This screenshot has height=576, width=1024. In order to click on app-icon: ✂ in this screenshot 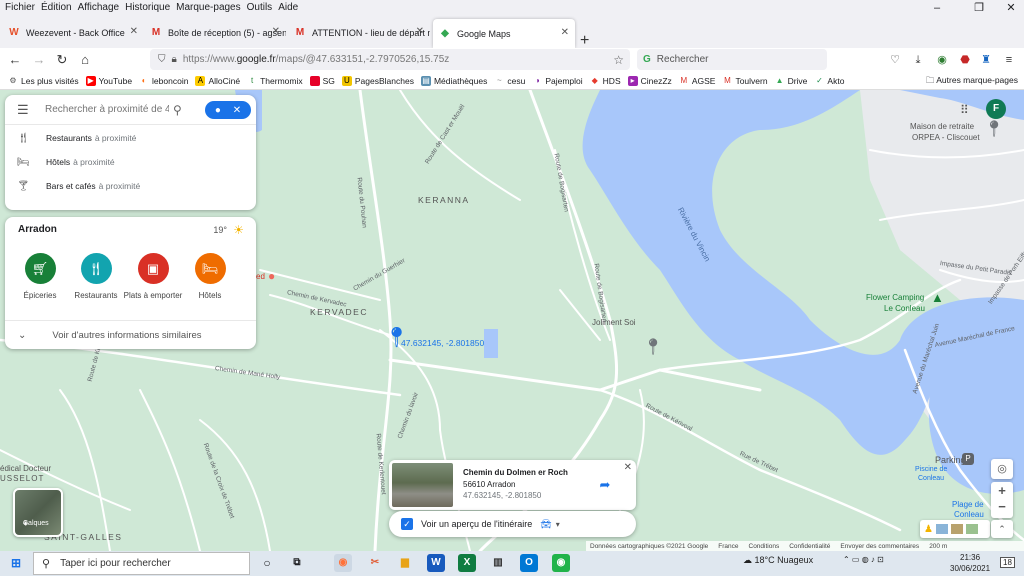, I will do `click(375, 563)`.